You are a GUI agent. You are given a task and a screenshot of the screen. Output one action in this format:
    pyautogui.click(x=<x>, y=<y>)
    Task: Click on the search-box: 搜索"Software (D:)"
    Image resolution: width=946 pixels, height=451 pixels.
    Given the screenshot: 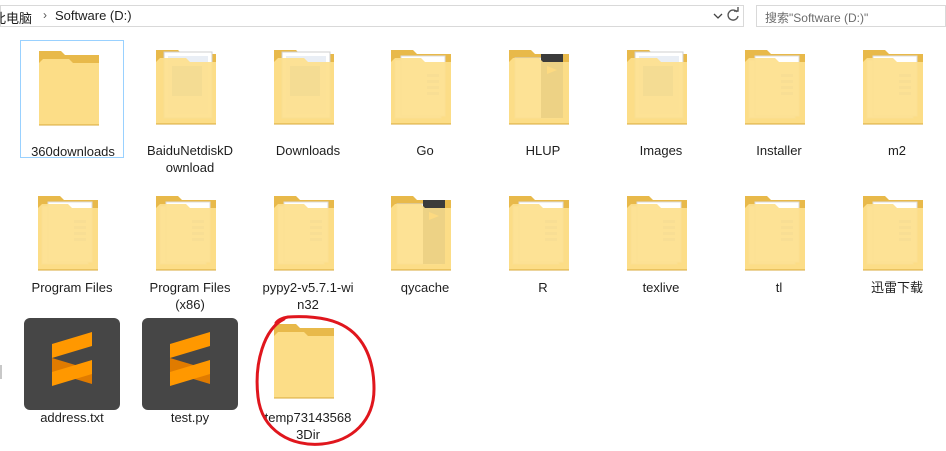 What is the action you would take?
    pyautogui.click(x=851, y=16)
    